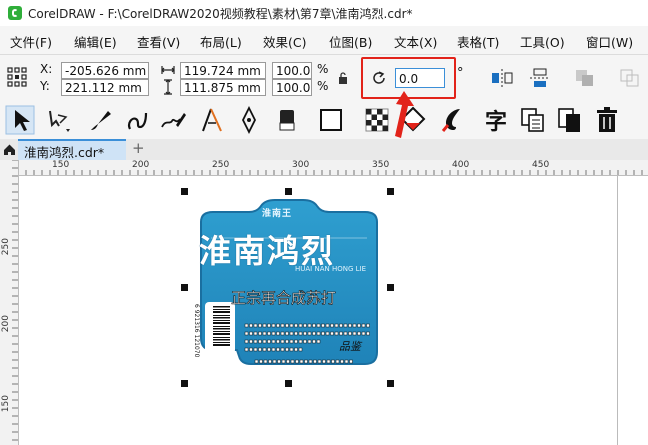 The height and width of the screenshot is (445, 648). Describe the element at coordinates (533, 120) in the screenshot. I see `table-tool-icon` at that location.